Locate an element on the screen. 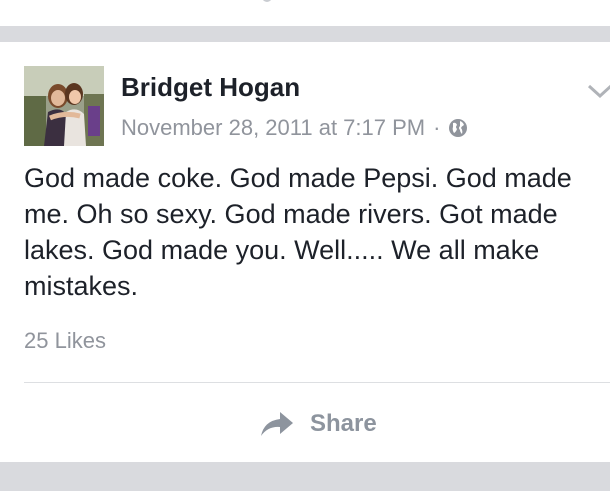 Image resolution: width=610 pixels, height=491 pixels. share-button: Share is located at coordinates (318, 424).